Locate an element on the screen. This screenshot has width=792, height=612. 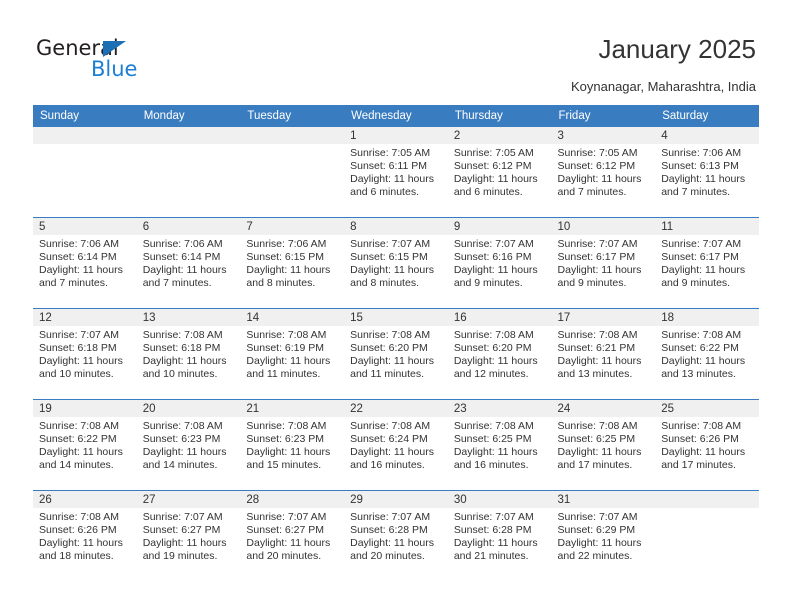
sunset-time: Sunset: 6:17 PM is located at coordinates (596, 257).